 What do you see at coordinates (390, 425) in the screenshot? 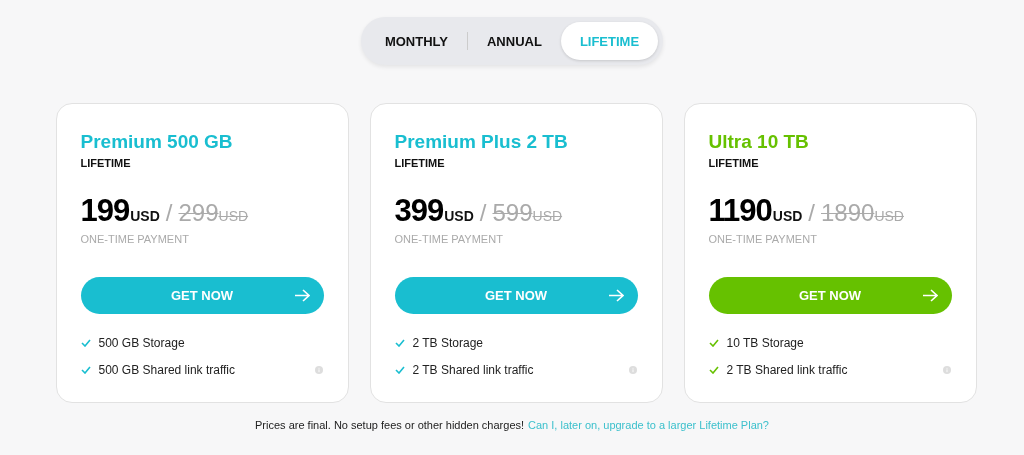
I see `footer-note: Prices are final. No setup fees or other hidden charges!` at bounding box center [390, 425].